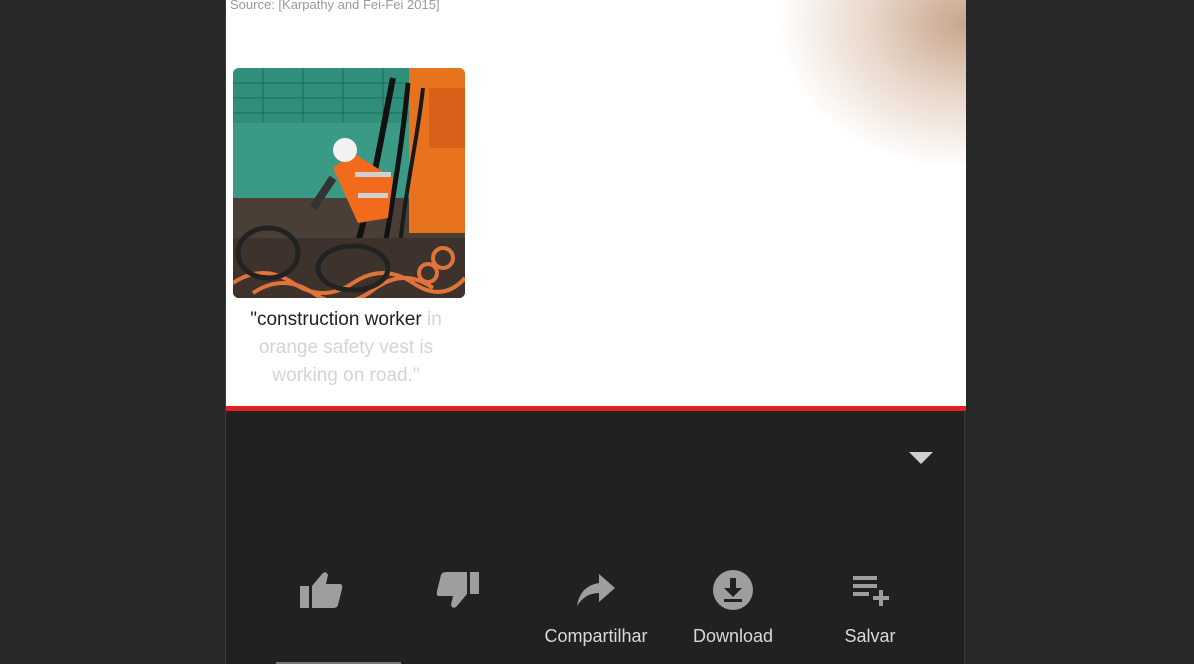 This screenshot has width=1194, height=664. What do you see at coordinates (346, 375) in the screenshot?
I see `caption-line-3: working on road."` at bounding box center [346, 375].